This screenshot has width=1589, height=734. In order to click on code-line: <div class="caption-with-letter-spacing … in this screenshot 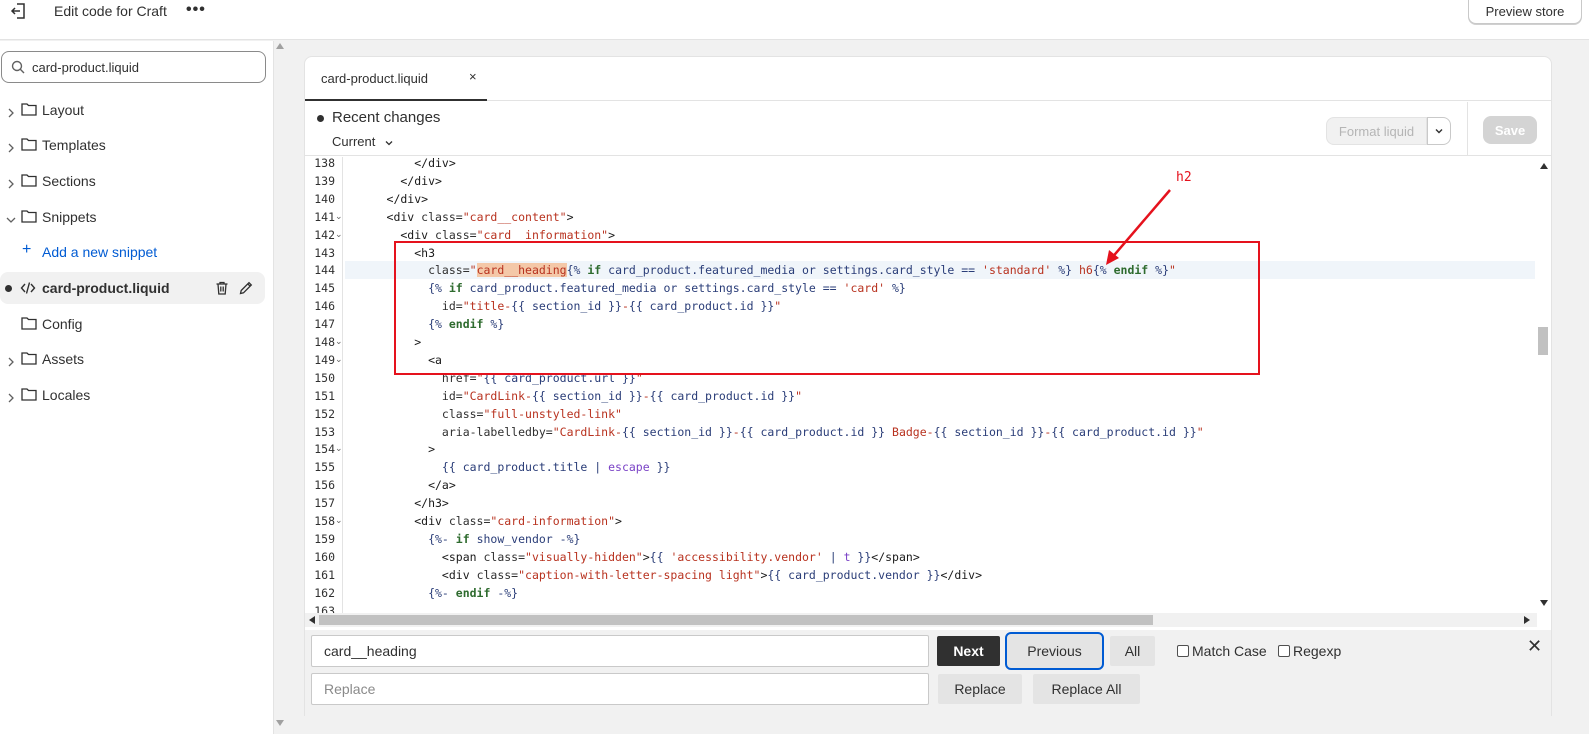, I will do `click(940, 575)`.